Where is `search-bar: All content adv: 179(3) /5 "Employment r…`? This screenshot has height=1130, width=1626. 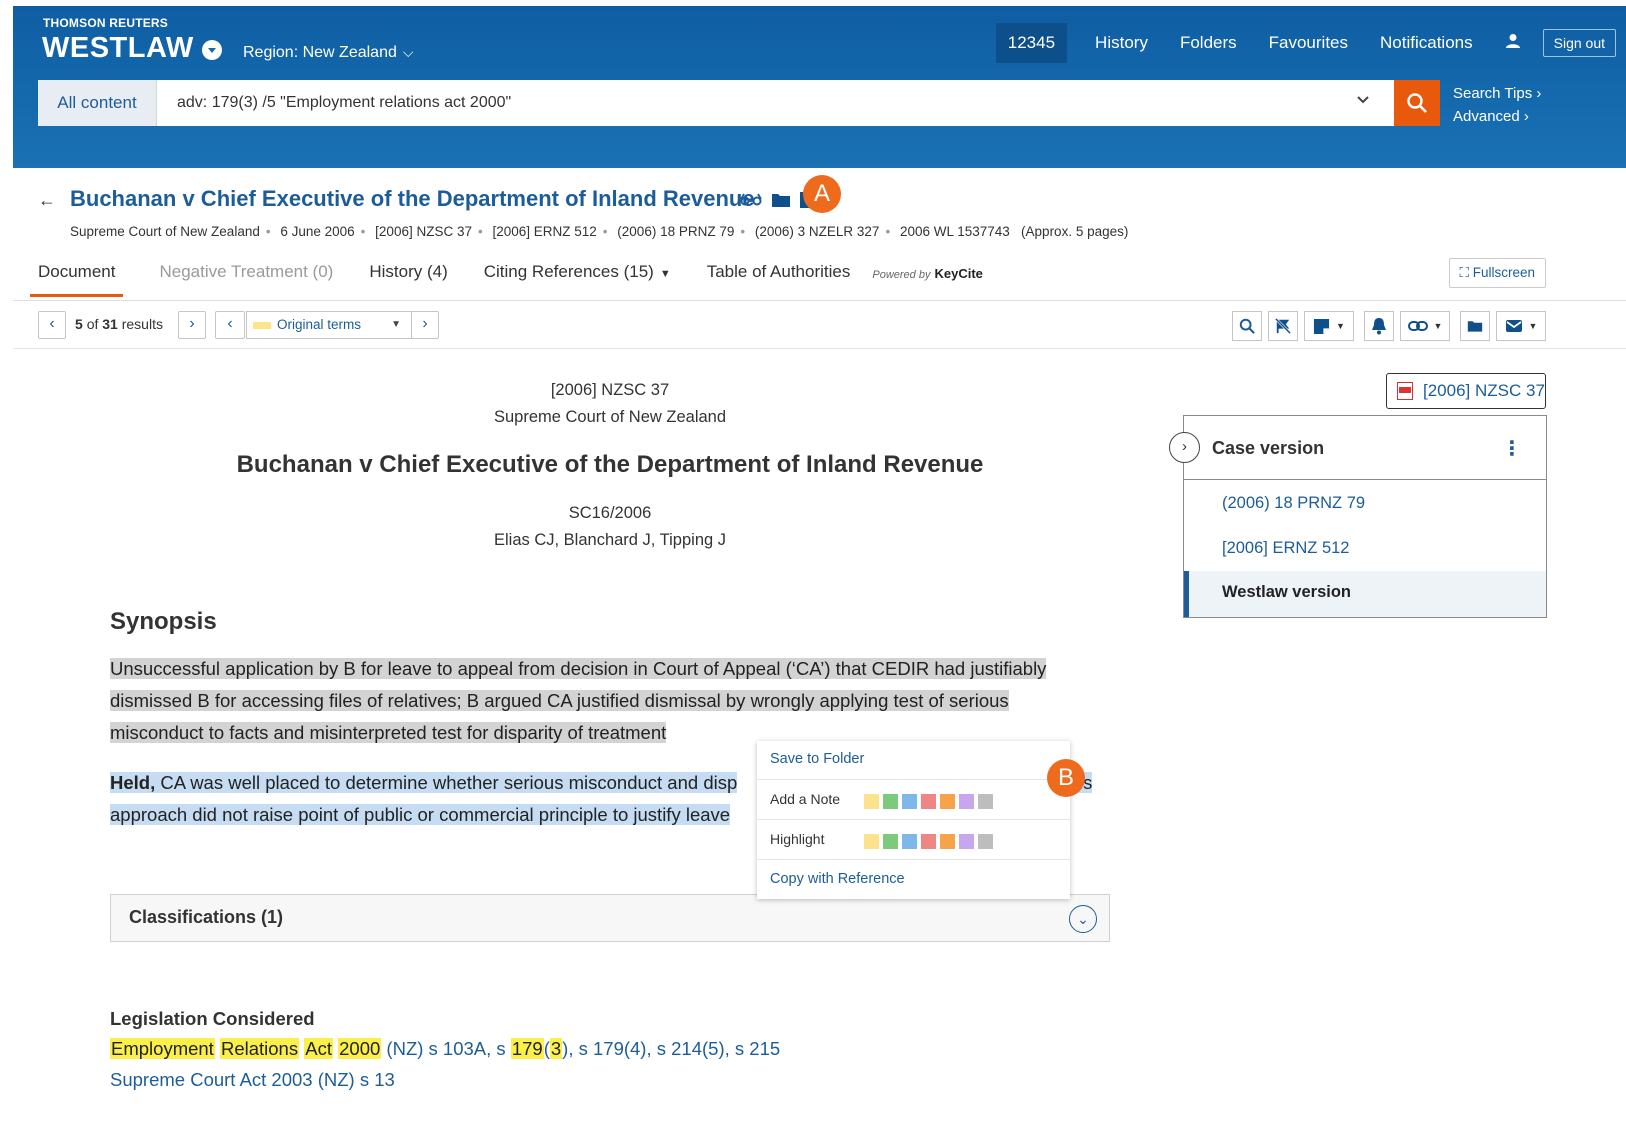
search-bar: All content adv: 179(3) /5 "Employment r… is located at coordinates (739, 103).